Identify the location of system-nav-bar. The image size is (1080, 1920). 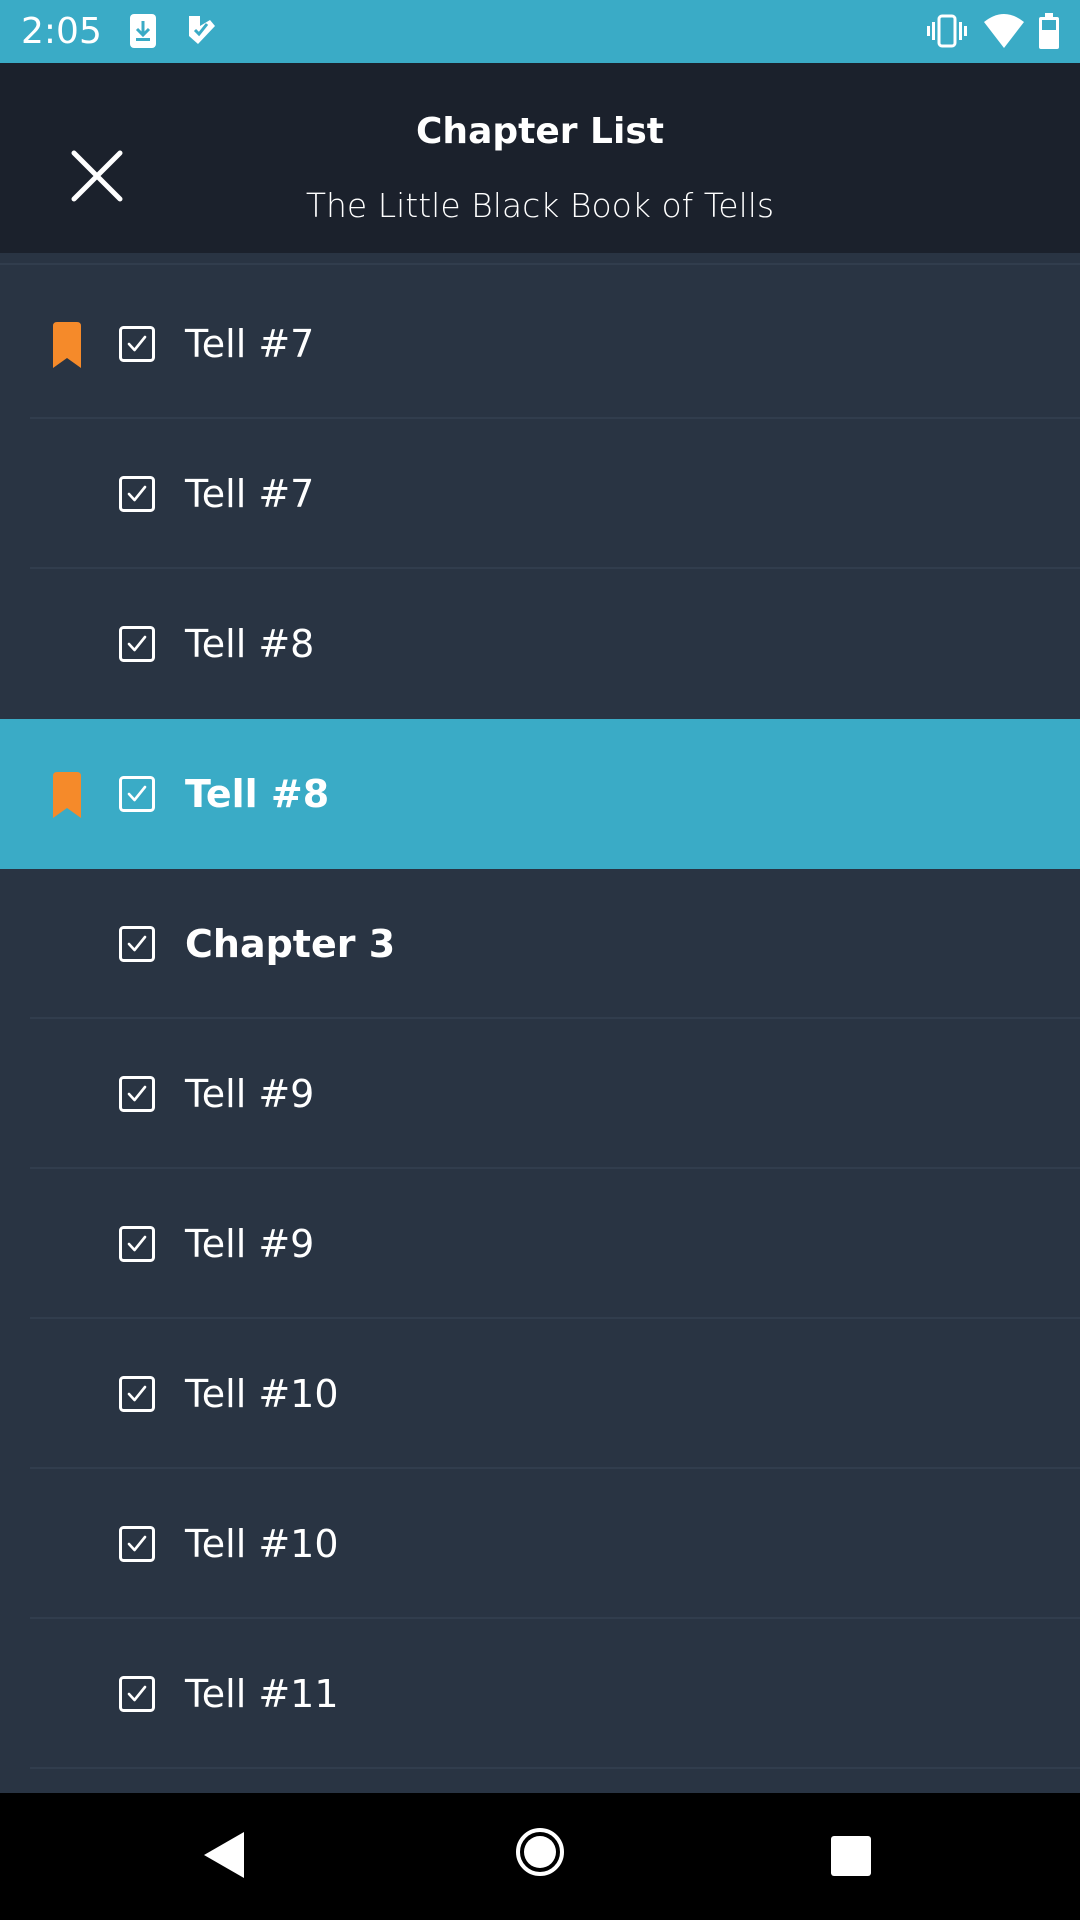
(540, 1856).